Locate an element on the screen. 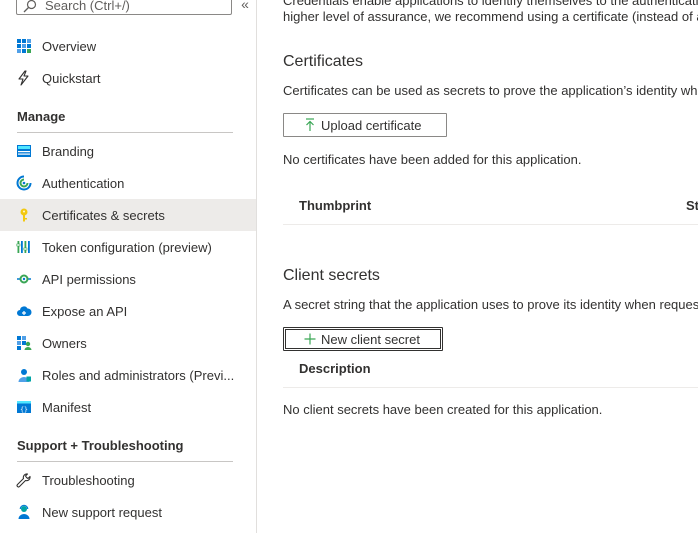 This screenshot has height=533, width=698. sidebar-item-branding: Branding is located at coordinates (128, 151).